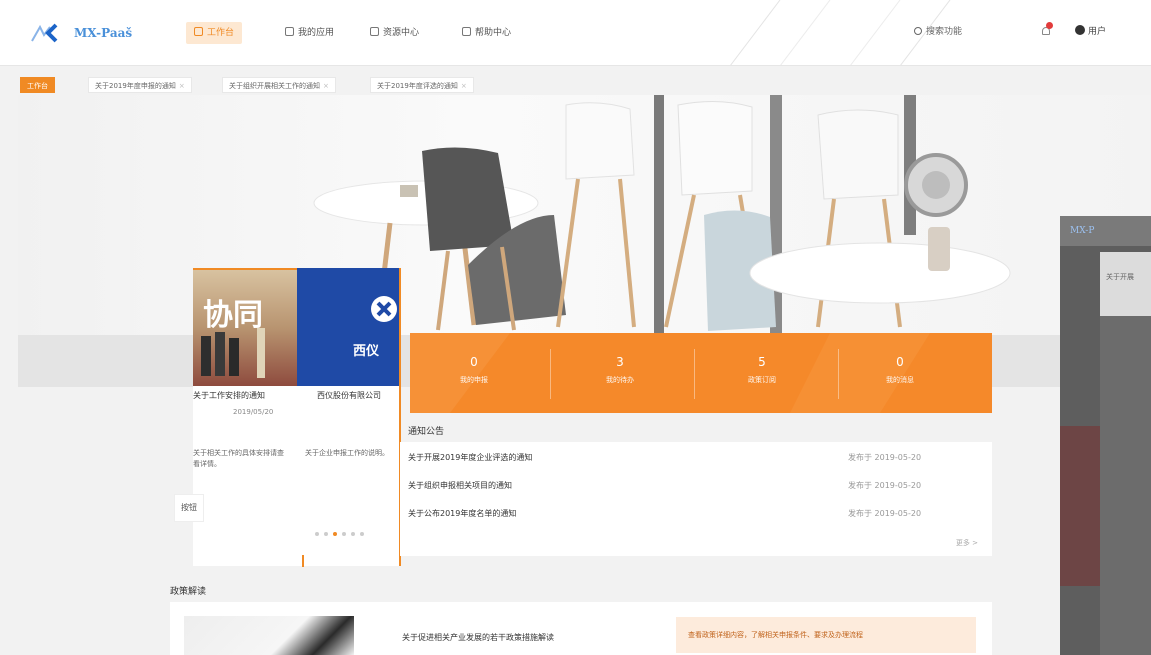 The width and height of the screenshot is (1151, 655). Describe the element at coordinates (1046, 30) in the screenshot. I see `notification-bell` at that location.